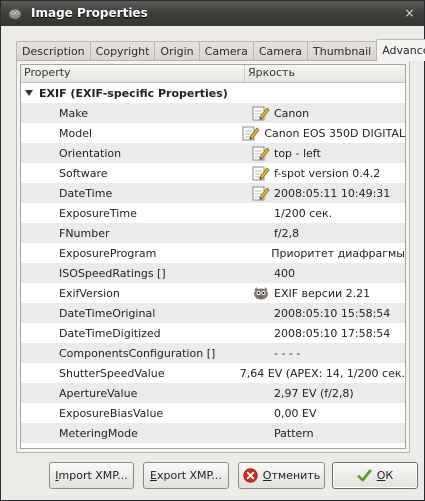 The height and width of the screenshot is (501, 425). What do you see at coordinates (108, 253) in the screenshot?
I see `property-name: ExposureProgram` at bounding box center [108, 253].